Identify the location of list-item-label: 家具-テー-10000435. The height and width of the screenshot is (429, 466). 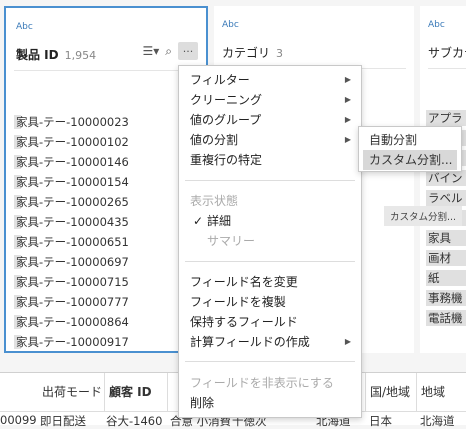
(72, 222).